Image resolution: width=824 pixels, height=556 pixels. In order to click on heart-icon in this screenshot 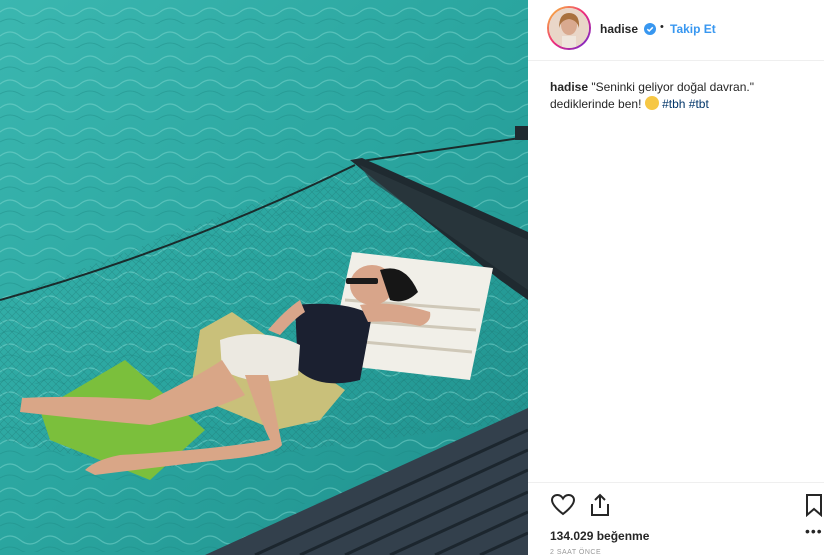, I will do `click(563, 505)`.